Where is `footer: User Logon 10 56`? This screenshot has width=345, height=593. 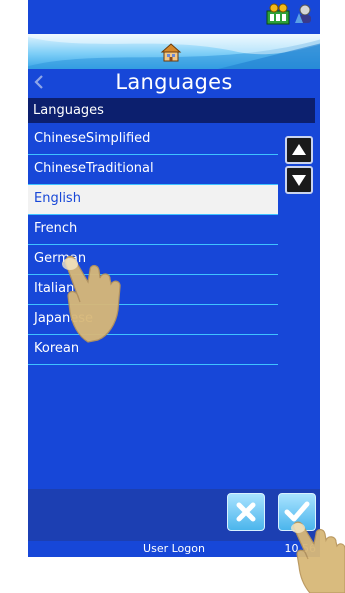 footer: User Logon 10 56 is located at coordinates (174, 549).